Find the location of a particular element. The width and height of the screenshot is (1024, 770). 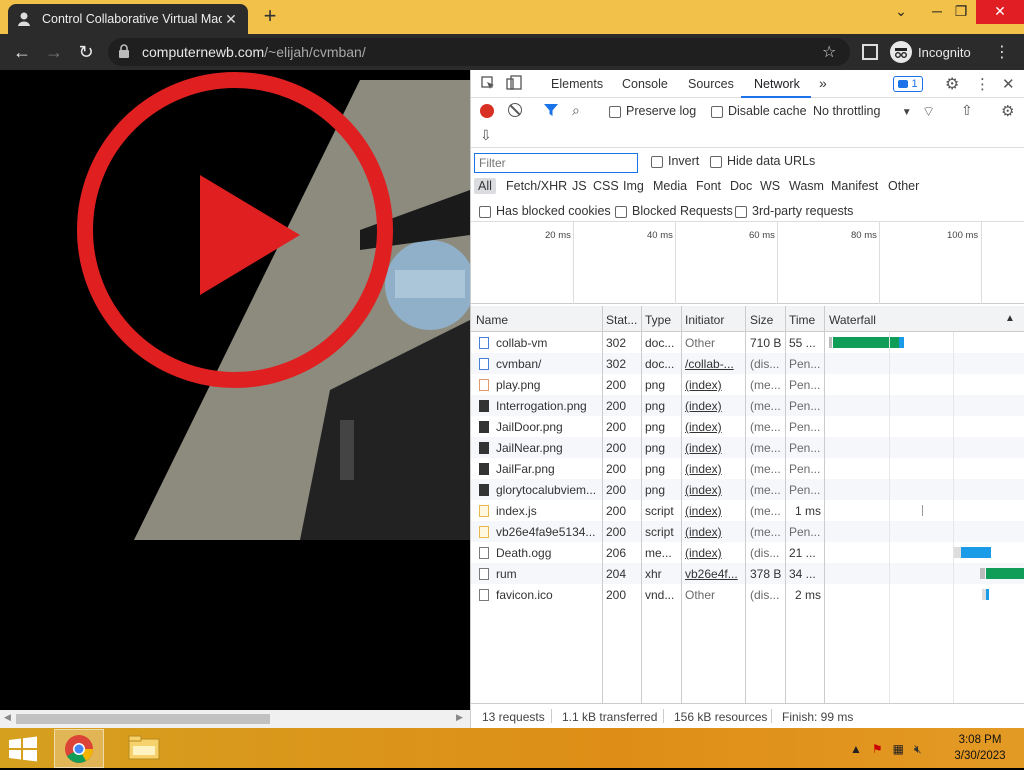

tab-console: Console is located at coordinates (645, 84).